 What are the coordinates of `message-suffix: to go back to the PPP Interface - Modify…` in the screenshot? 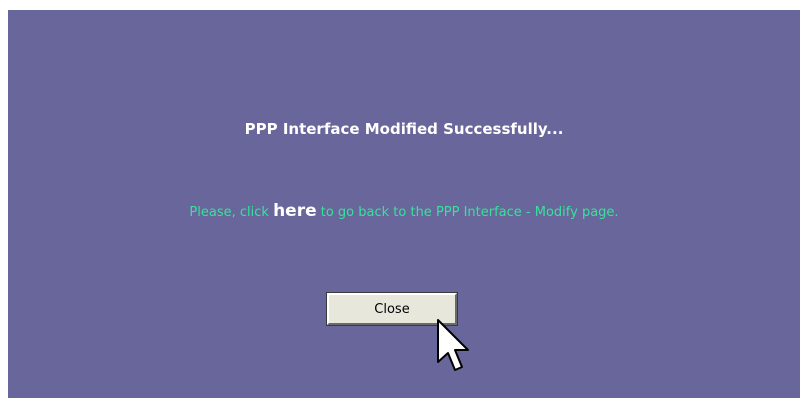 It's located at (467, 212).